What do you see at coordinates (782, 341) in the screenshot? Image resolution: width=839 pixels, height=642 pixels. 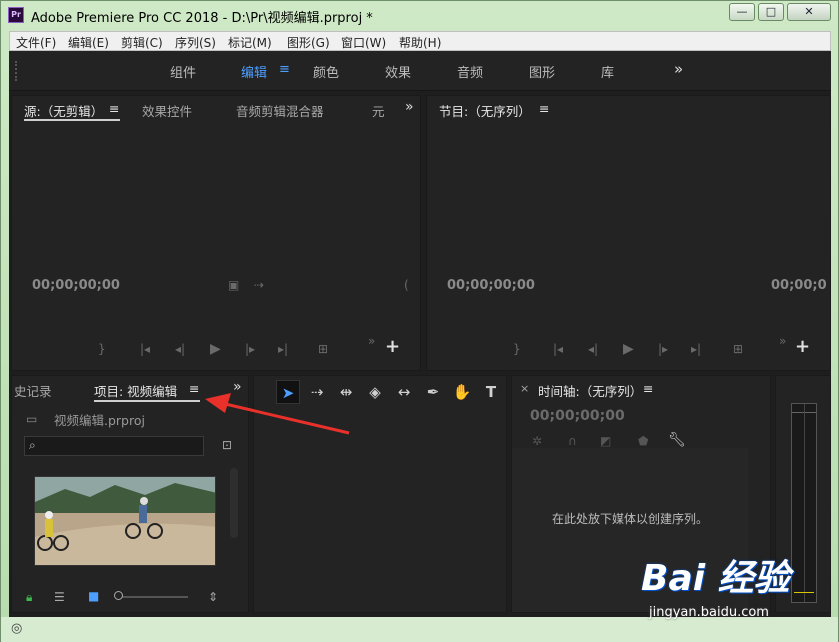 I see `program-more-icon: »` at bounding box center [782, 341].